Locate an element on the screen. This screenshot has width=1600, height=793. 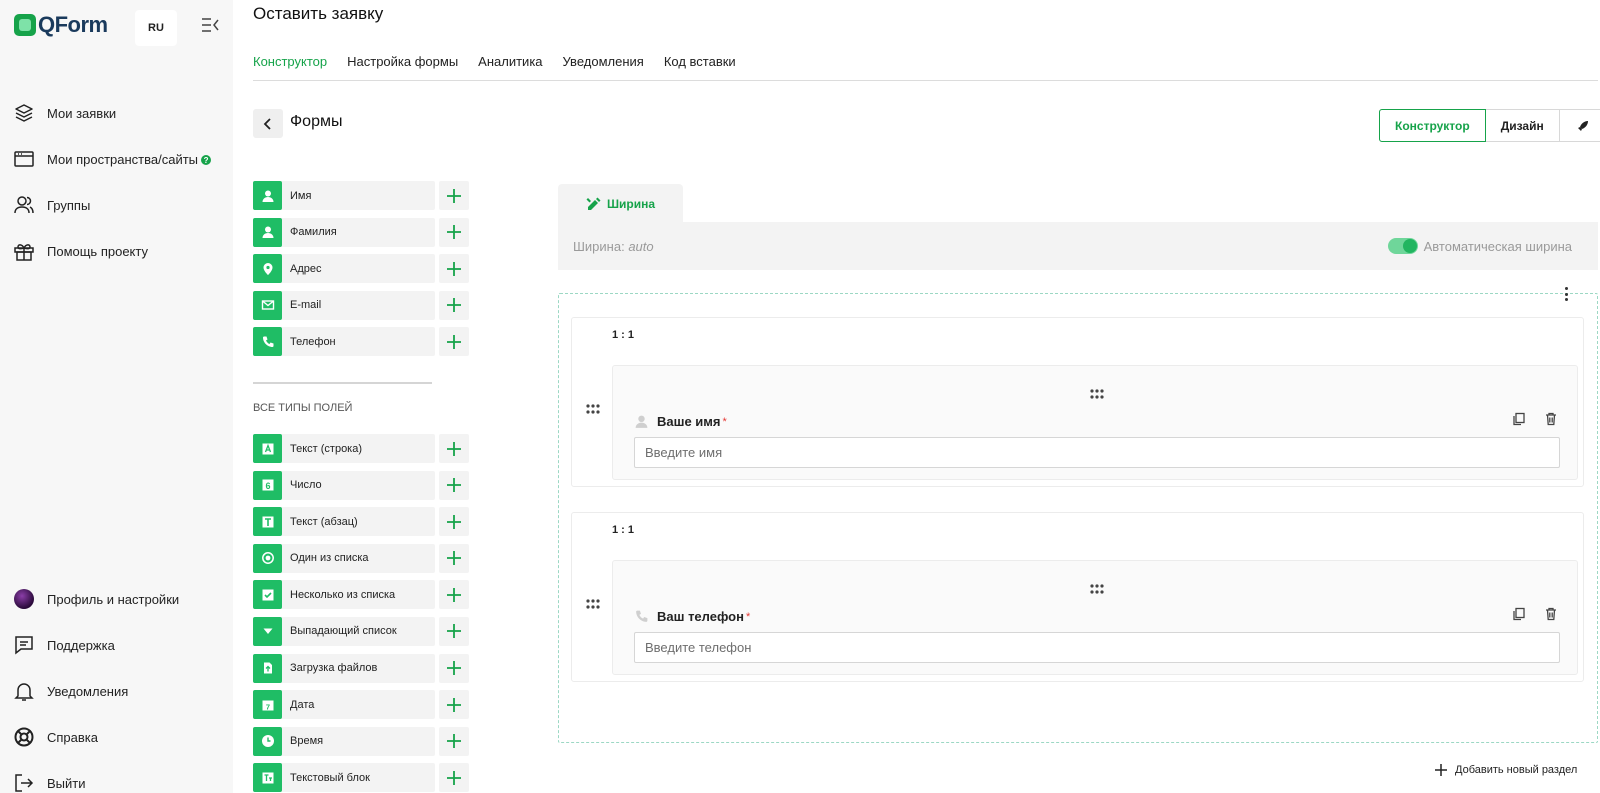
tab-constructor: Конструктор is located at coordinates (290, 61).